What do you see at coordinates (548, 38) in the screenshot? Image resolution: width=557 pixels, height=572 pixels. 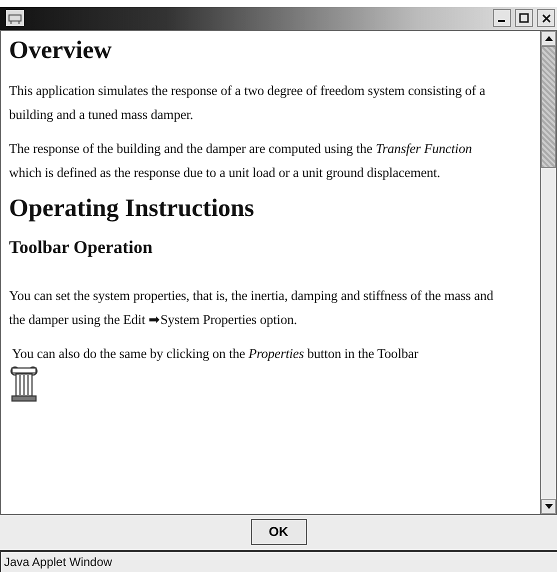 I see `up-arrow-icon` at bounding box center [548, 38].